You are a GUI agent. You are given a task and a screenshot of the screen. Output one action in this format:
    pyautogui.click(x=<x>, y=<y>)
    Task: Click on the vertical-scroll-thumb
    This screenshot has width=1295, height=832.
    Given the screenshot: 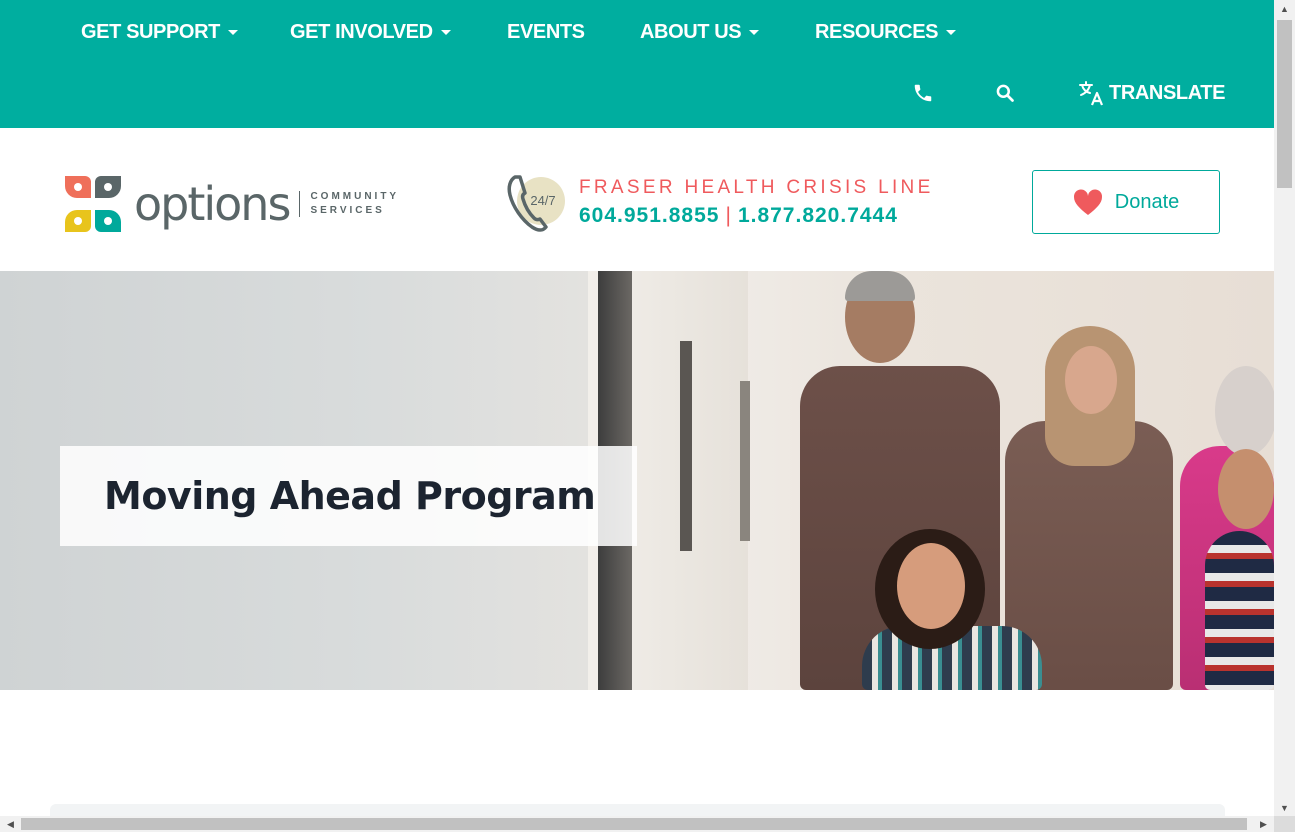 What is the action you would take?
    pyautogui.click(x=1284, y=104)
    